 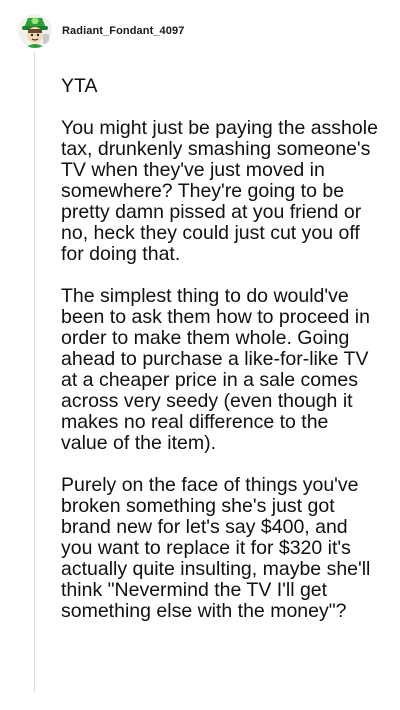 What do you see at coordinates (34, 372) in the screenshot?
I see `thread-line` at bounding box center [34, 372].